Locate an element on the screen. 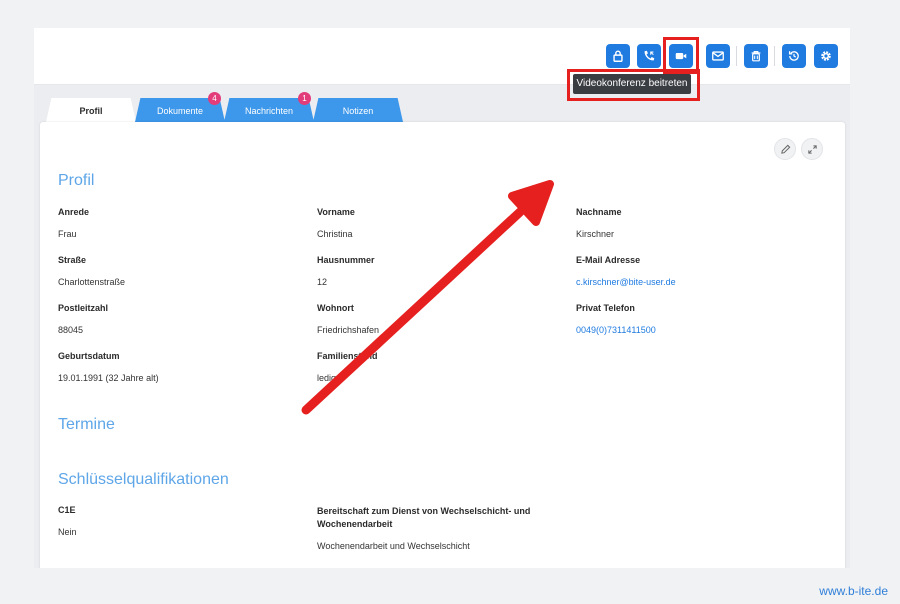  field-value-plz: 88045 is located at coordinates (71, 330).